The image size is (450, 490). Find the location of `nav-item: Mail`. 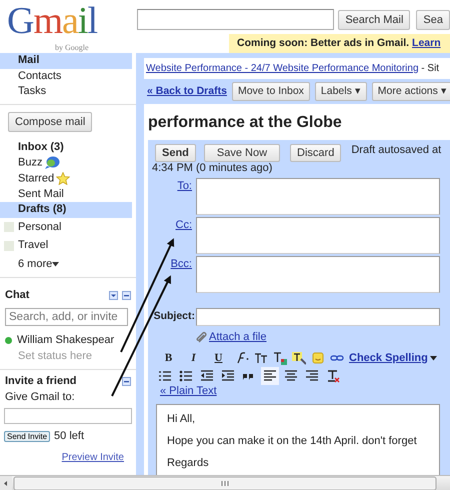

nav-item: Mail is located at coordinates (66, 60).